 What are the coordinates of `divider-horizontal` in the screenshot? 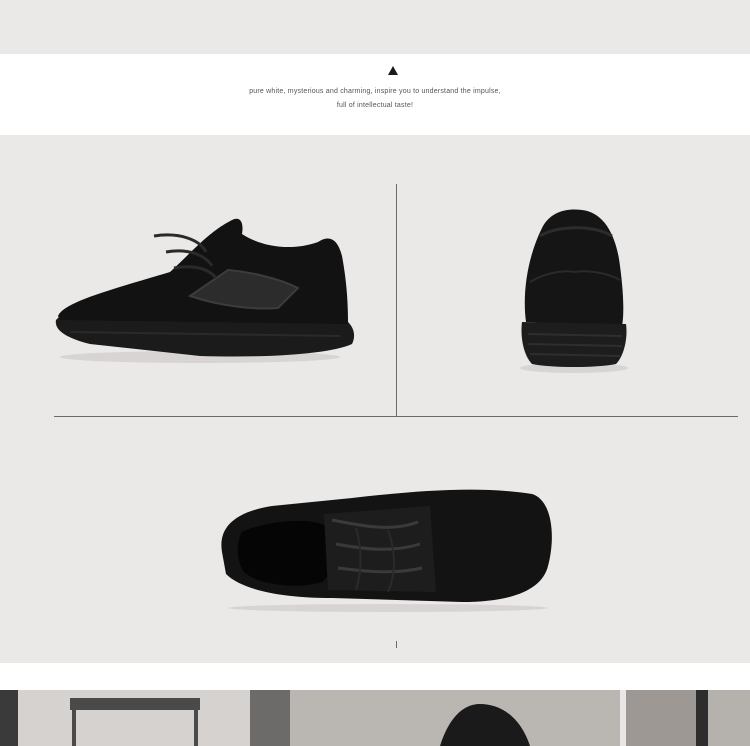 It's located at (396, 416).